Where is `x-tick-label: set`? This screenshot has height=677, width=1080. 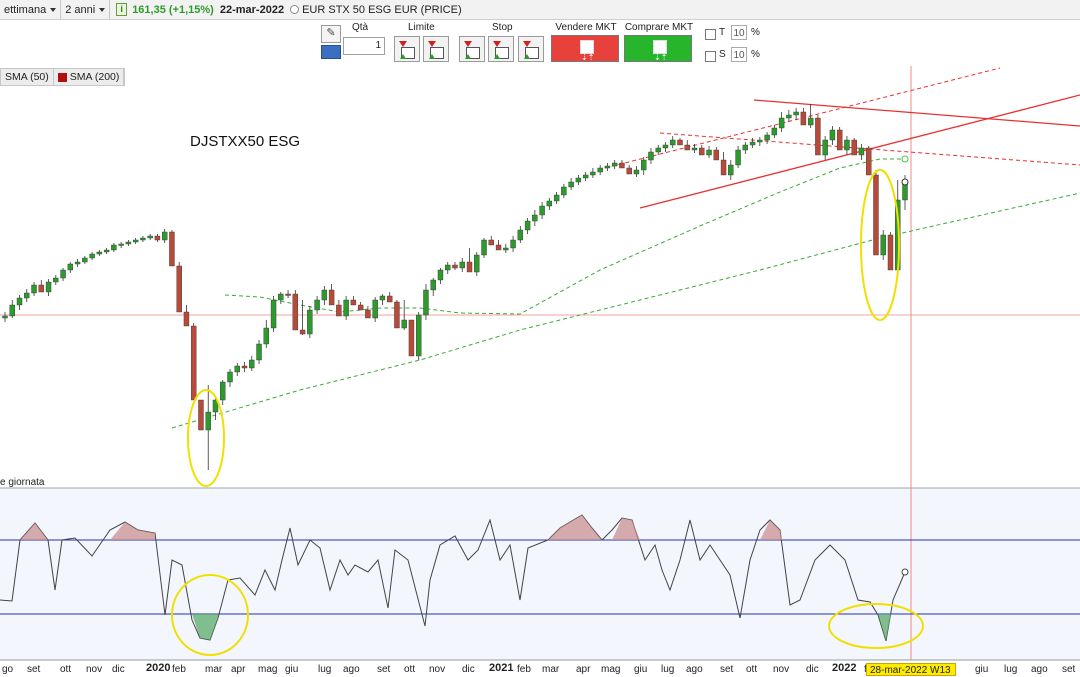
x-tick-label: set is located at coordinates (1069, 669).